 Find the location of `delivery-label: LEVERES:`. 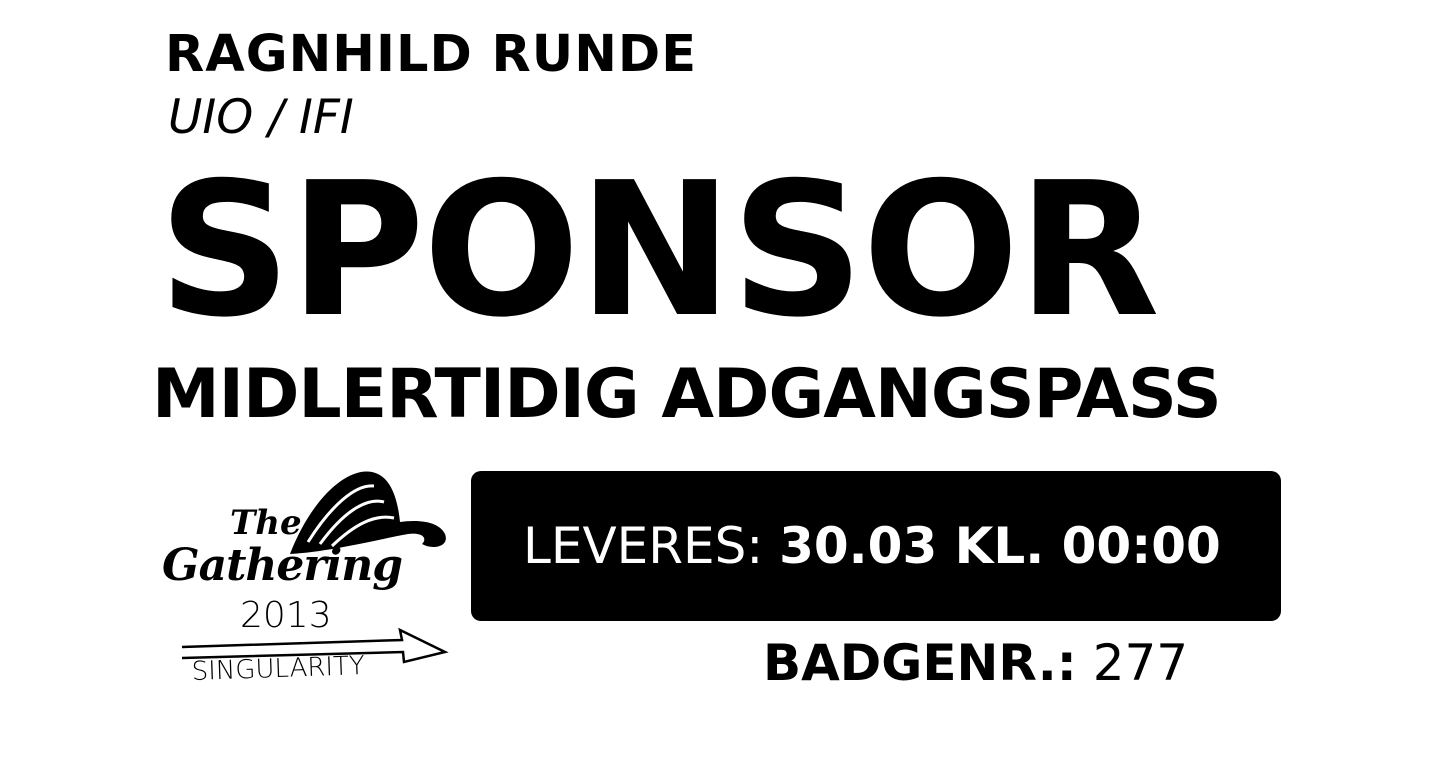

delivery-label: LEVERES: is located at coordinates (643, 546).